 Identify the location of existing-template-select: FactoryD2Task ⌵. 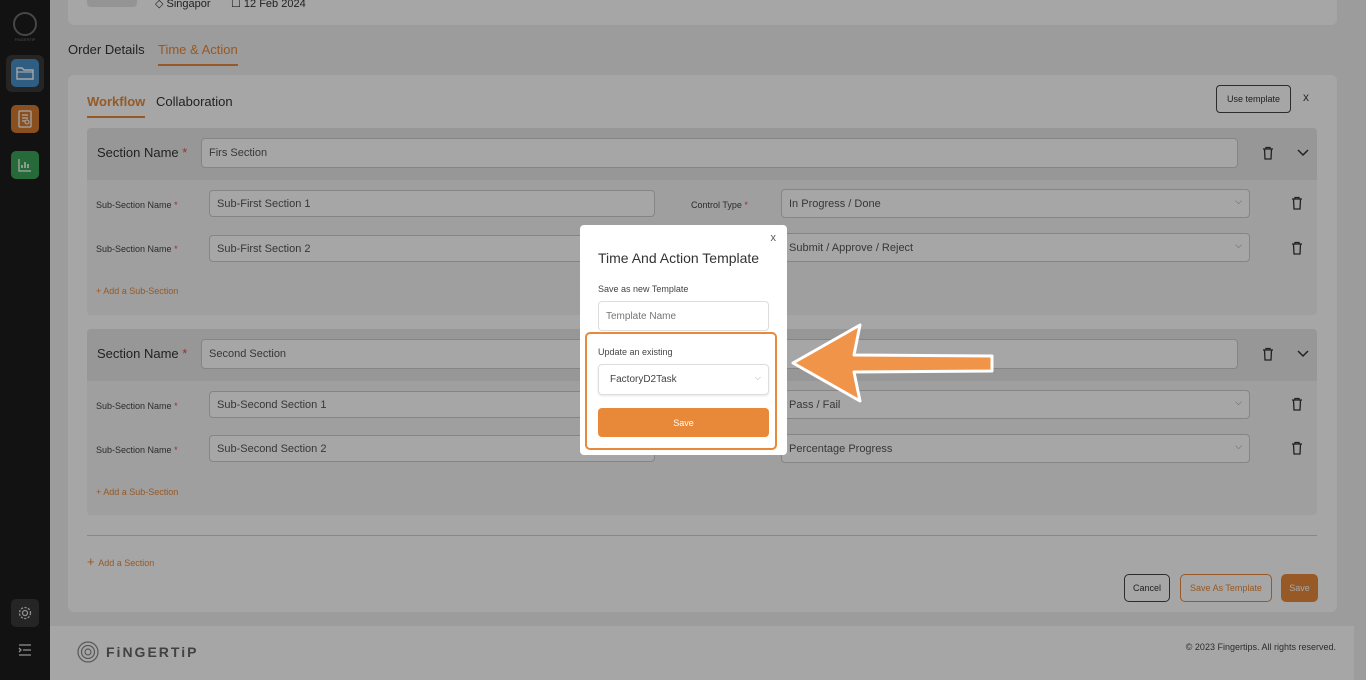
(683, 379).